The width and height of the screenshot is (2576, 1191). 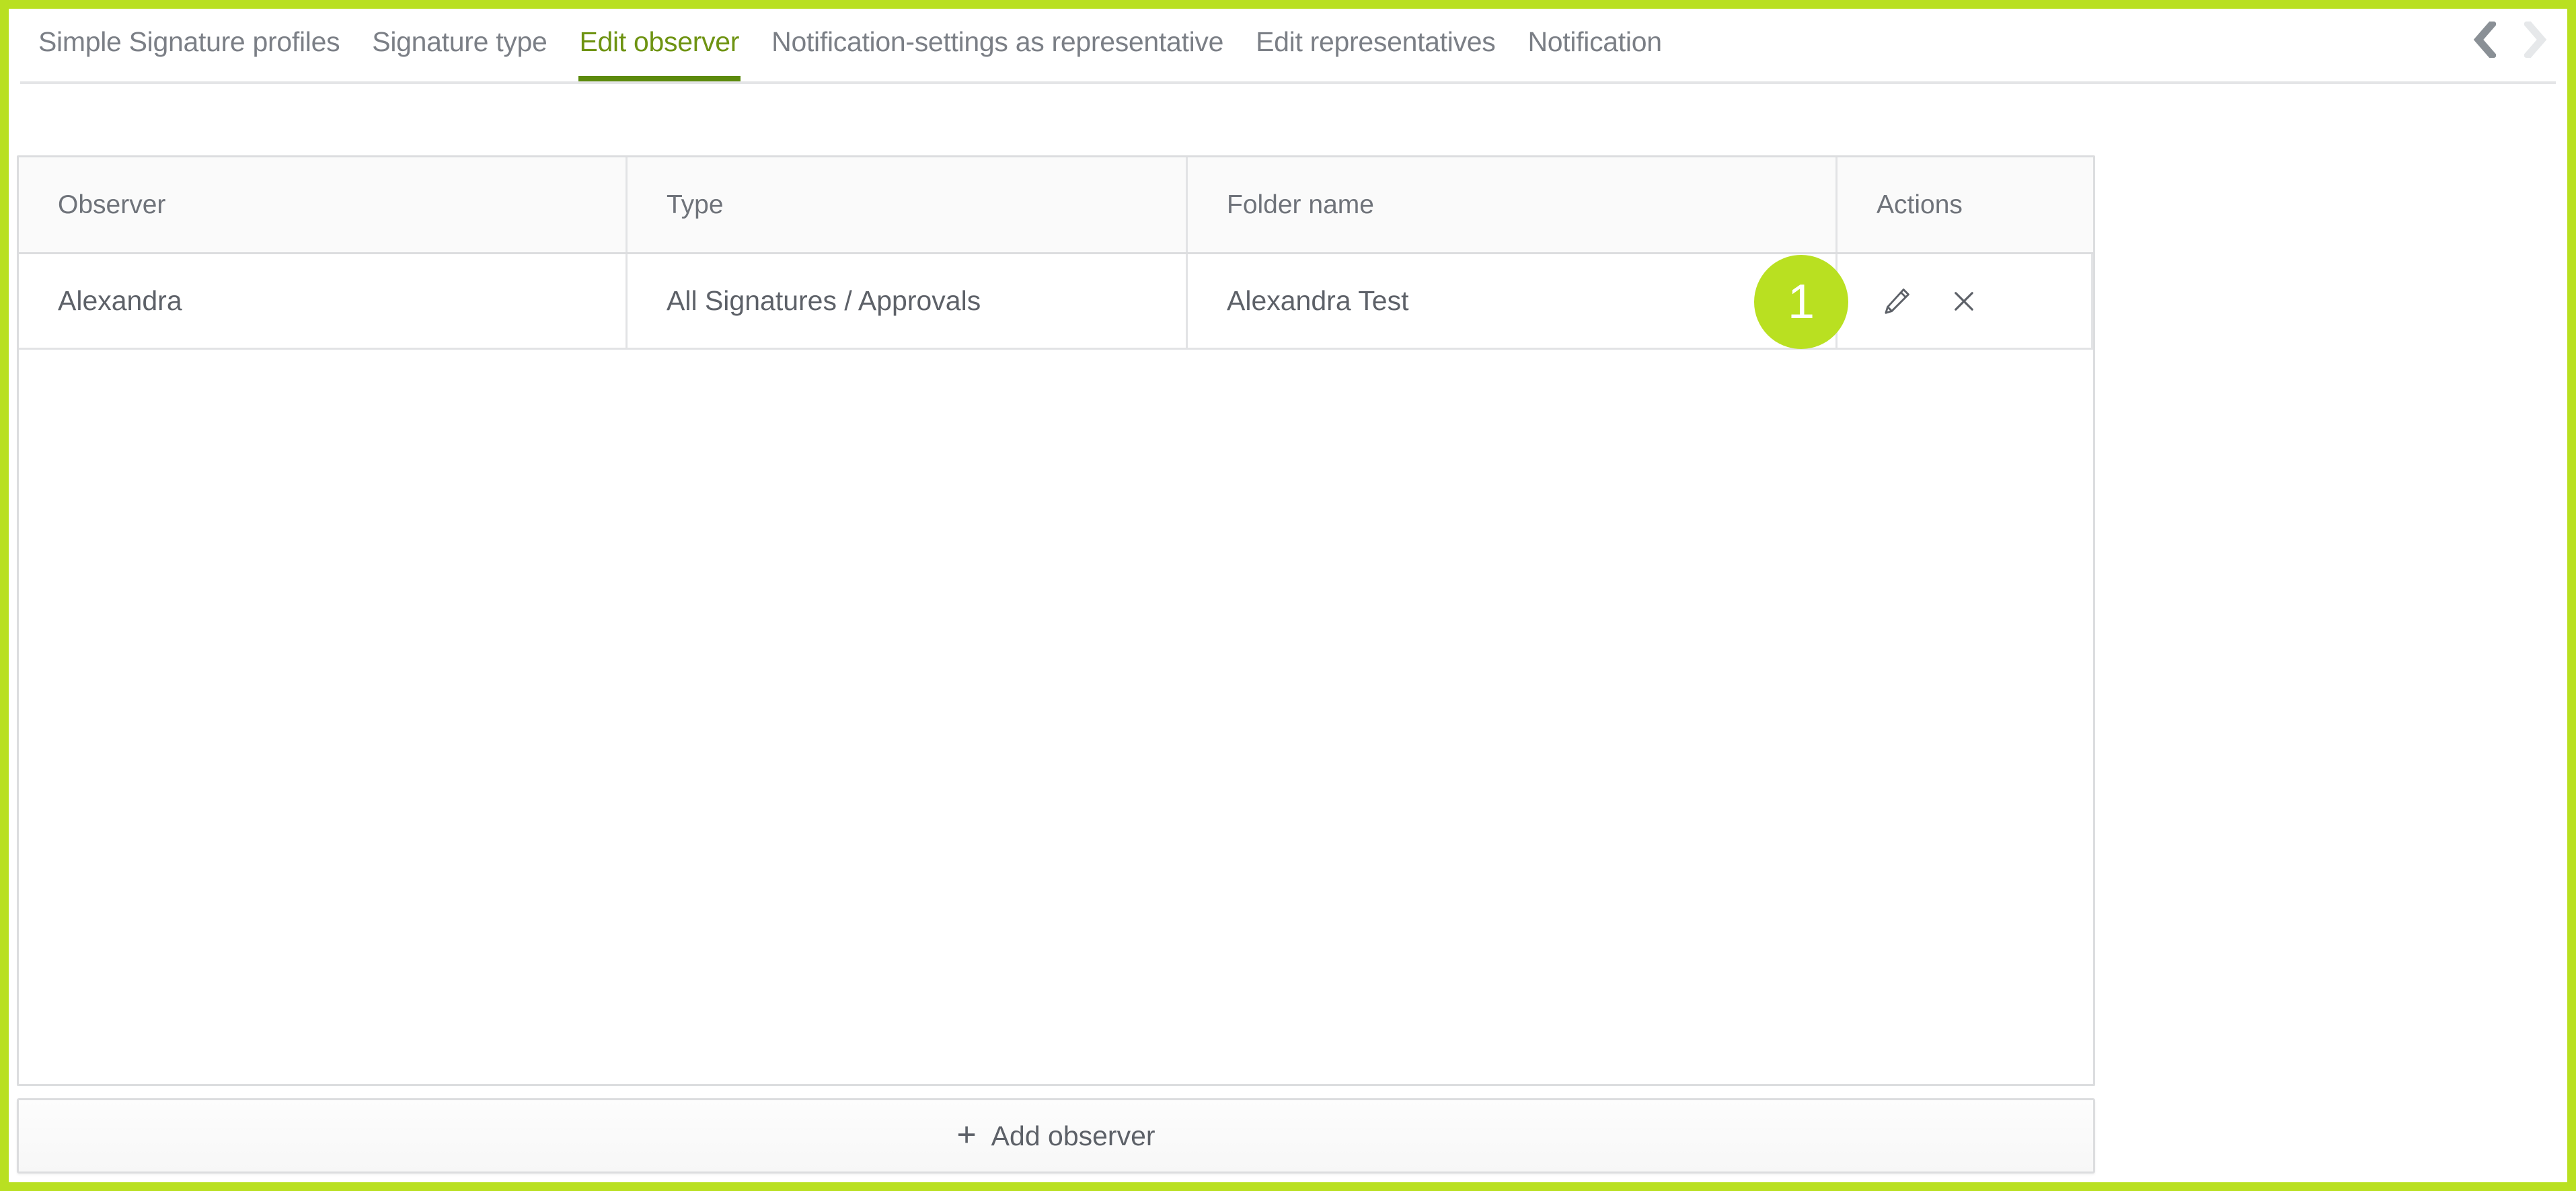 I want to click on column-header-label: Actions, so click(x=1920, y=204).